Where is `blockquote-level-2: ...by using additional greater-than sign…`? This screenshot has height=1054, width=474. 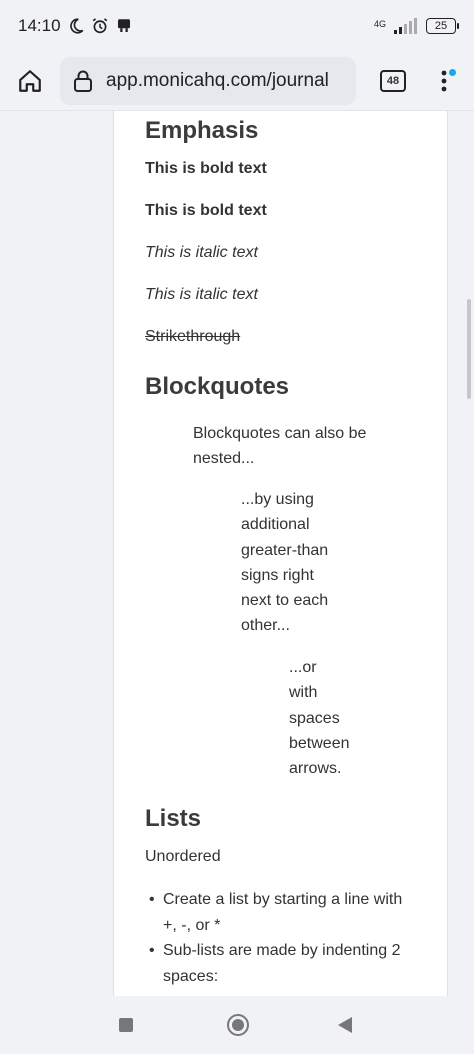 blockquote-level-2: ...by using additional greater-than sign… is located at coordinates (301, 563).